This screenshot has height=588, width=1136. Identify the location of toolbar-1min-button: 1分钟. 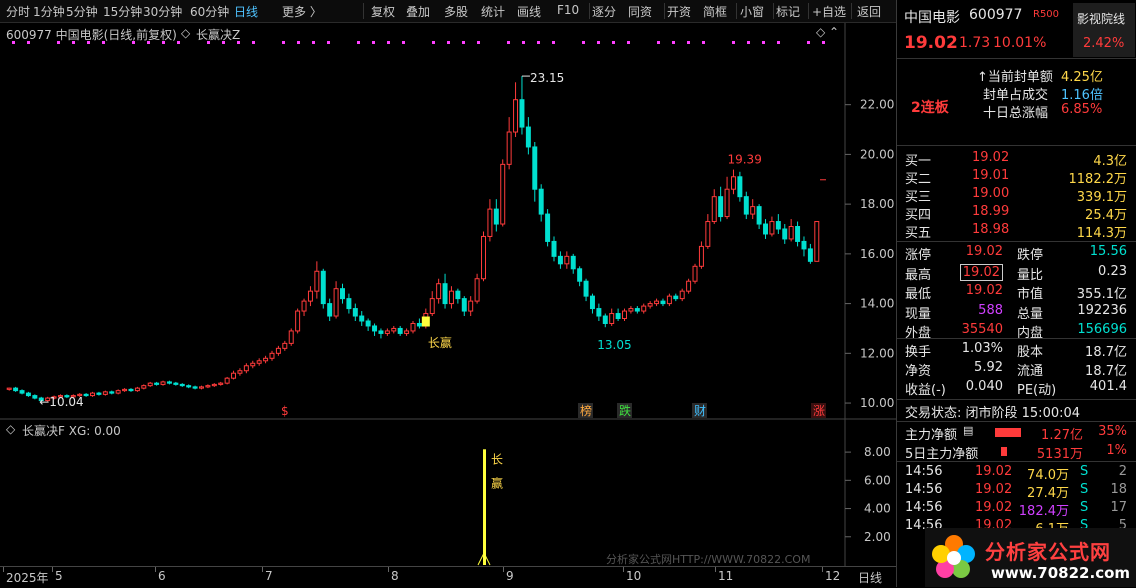
(49, 11).